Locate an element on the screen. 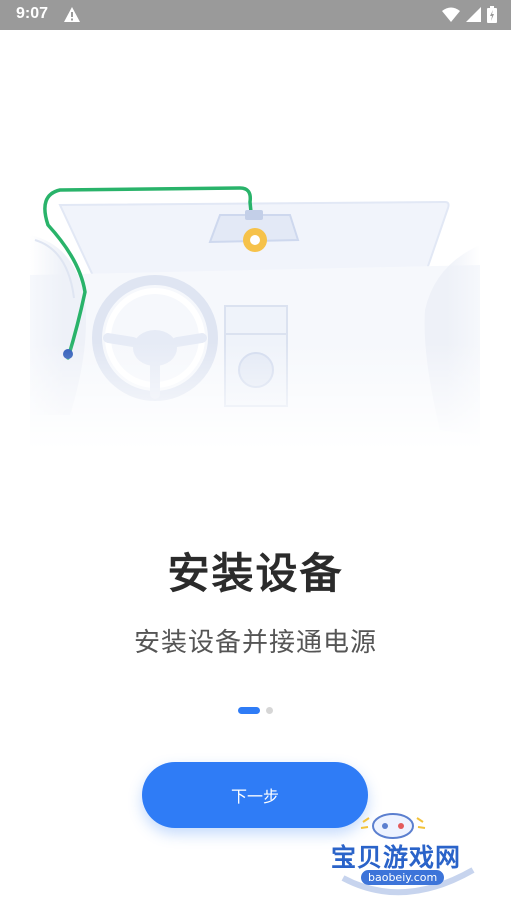  watermark-text: 宝贝游戏网 is located at coordinates (396, 857).